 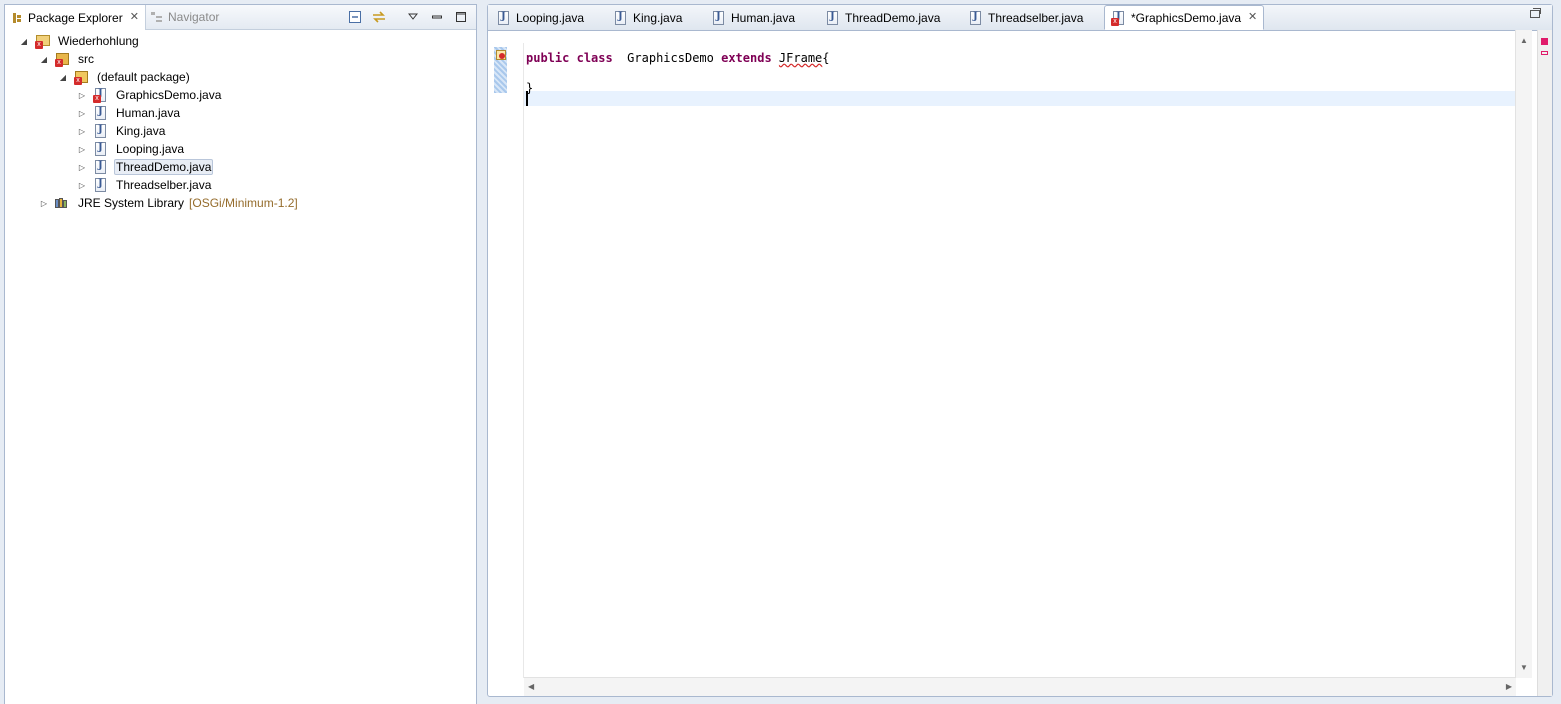 I want to click on editor-tab-active: x *GraphicsDemo.java ✕, so click(x=1184, y=17).